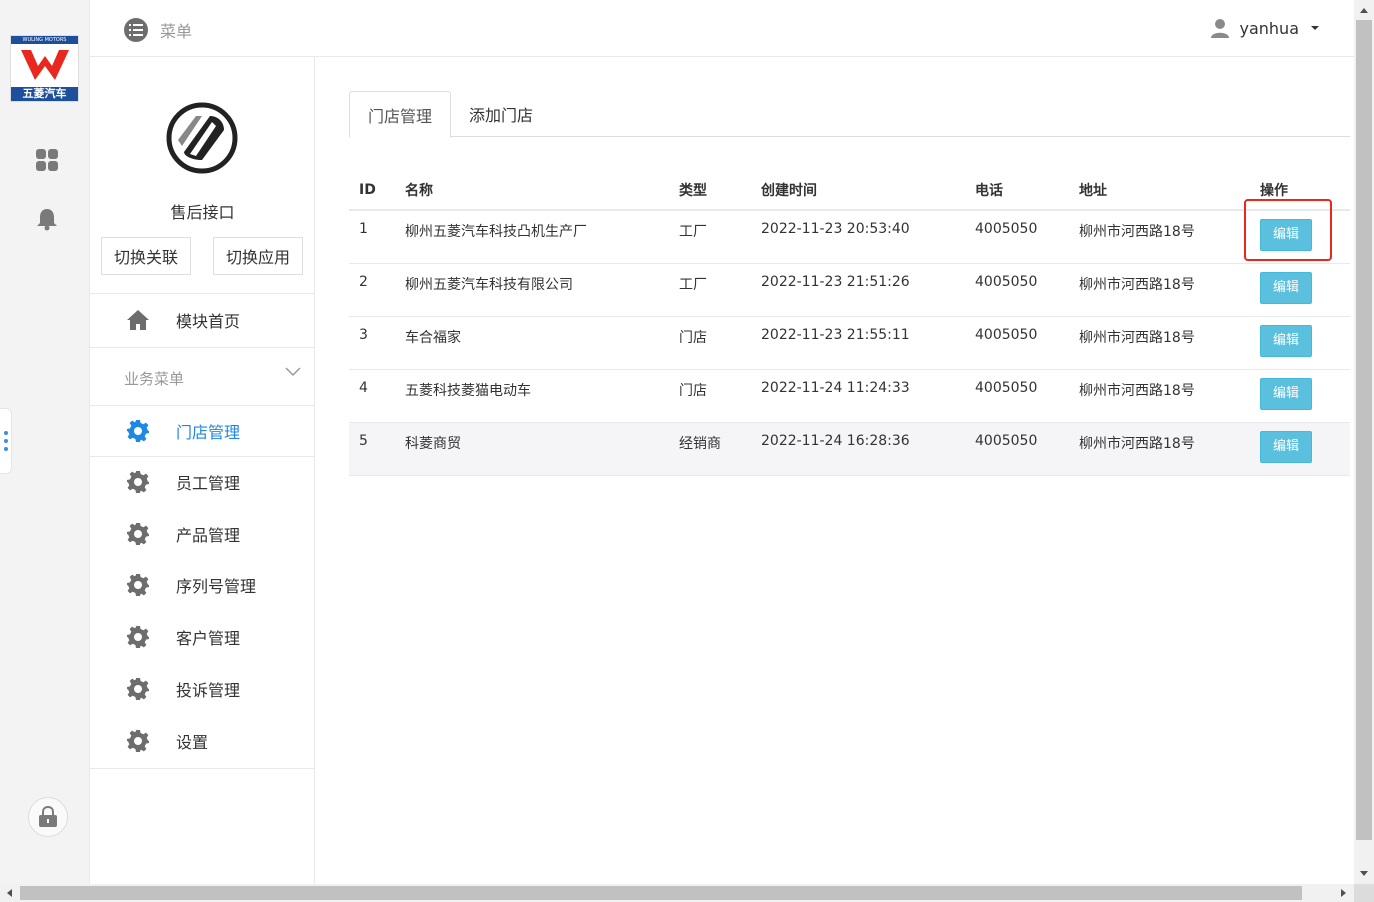 This screenshot has height=902, width=1374. What do you see at coordinates (202, 741) in the screenshot?
I see `sidebar-item-settings: 设置` at bounding box center [202, 741].